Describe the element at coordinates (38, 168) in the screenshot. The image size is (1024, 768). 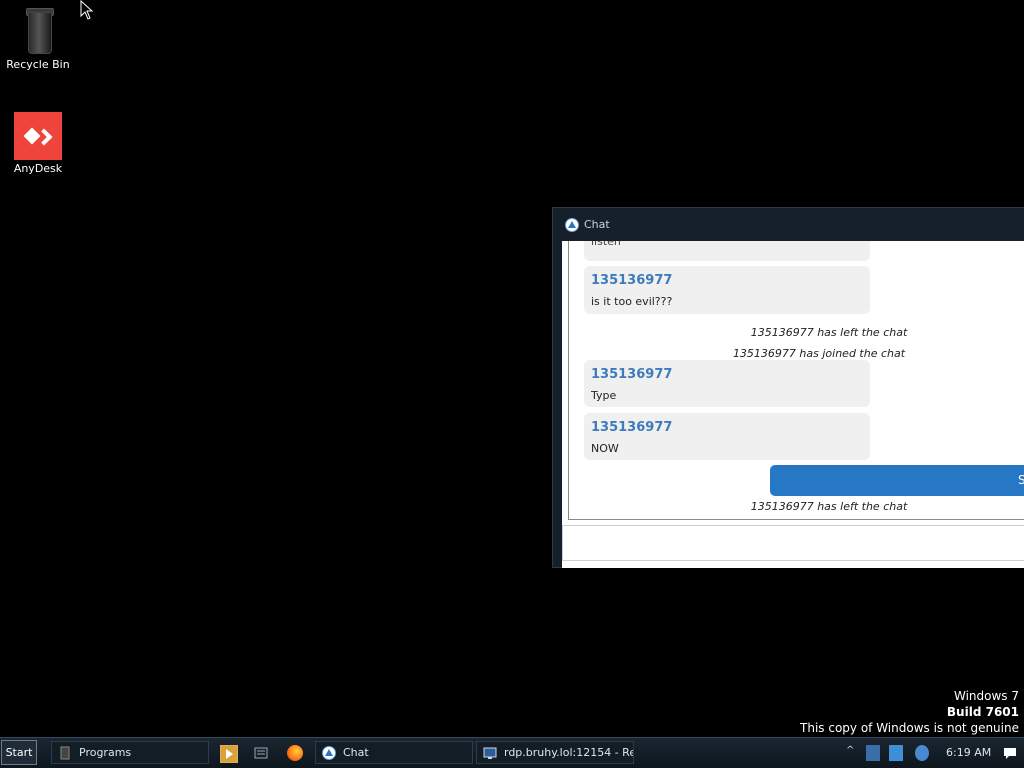
I see `anydesk-label: AnyDesk` at that location.